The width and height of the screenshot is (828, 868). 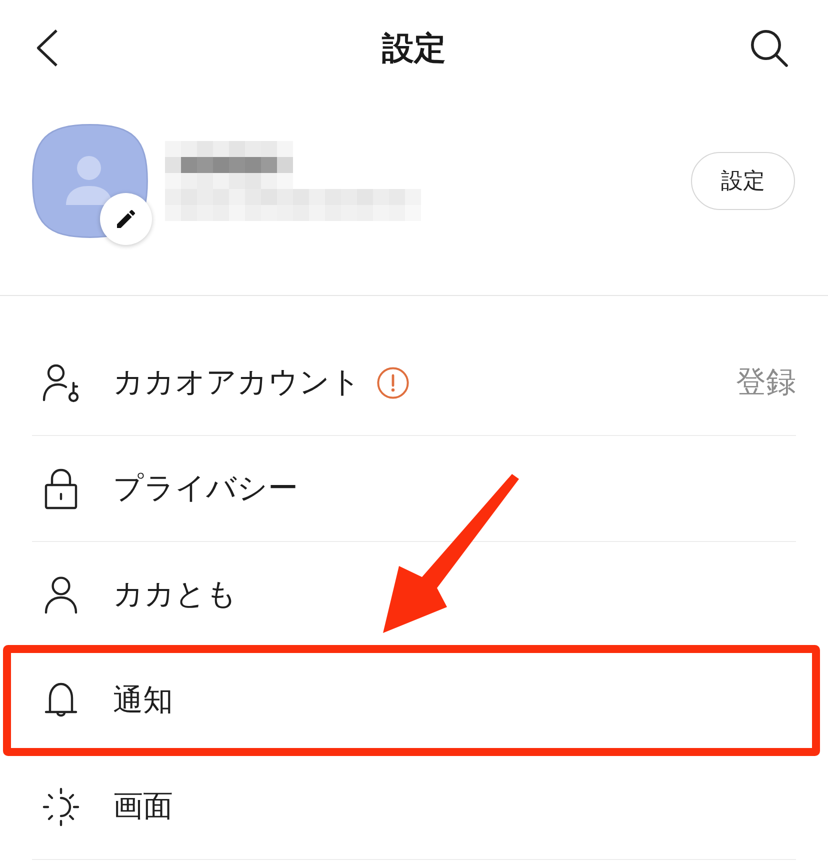 What do you see at coordinates (143, 701) in the screenshot?
I see `menu-item-label: 通知` at bounding box center [143, 701].